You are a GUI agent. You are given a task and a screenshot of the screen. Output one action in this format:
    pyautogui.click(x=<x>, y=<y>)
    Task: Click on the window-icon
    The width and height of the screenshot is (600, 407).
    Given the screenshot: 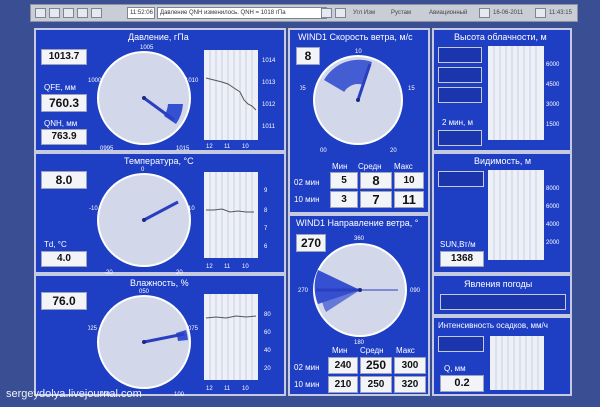 What is the action you would take?
    pyautogui.click(x=54, y=13)
    